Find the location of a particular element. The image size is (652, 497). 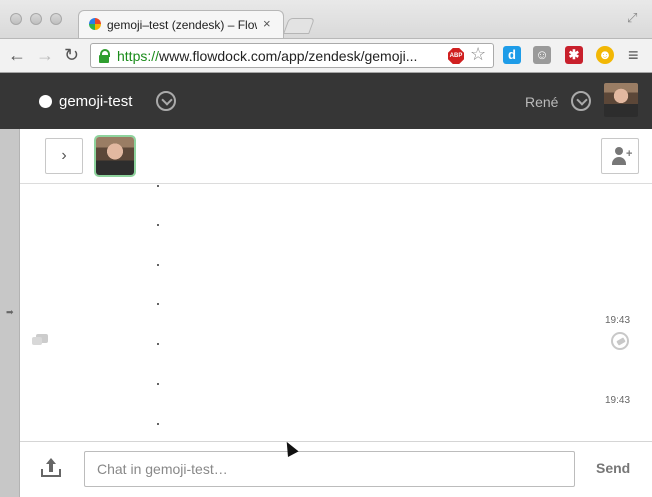

url-scheme: https:// is located at coordinates (138, 56).